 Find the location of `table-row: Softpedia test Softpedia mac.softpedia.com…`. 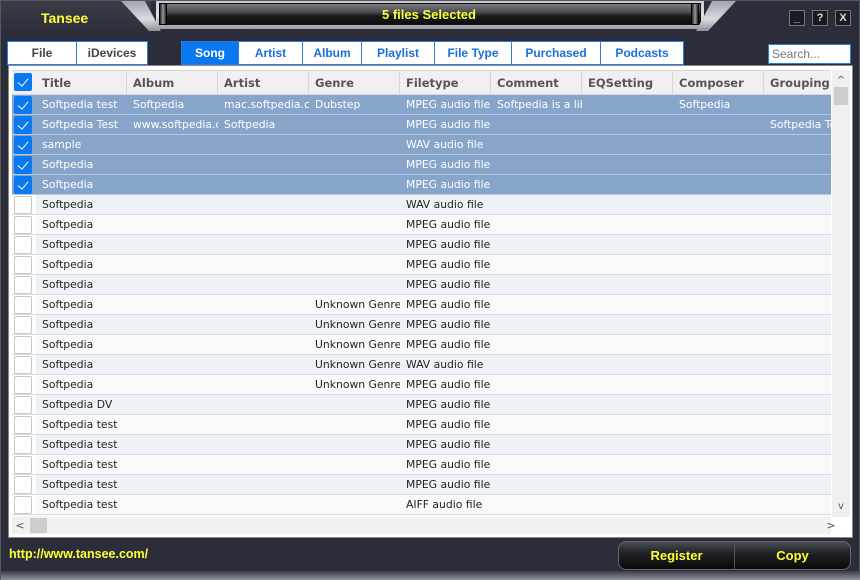

table-row: Softpedia test Softpedia mac.softpedia.com… is located at coordinates (421, 105).